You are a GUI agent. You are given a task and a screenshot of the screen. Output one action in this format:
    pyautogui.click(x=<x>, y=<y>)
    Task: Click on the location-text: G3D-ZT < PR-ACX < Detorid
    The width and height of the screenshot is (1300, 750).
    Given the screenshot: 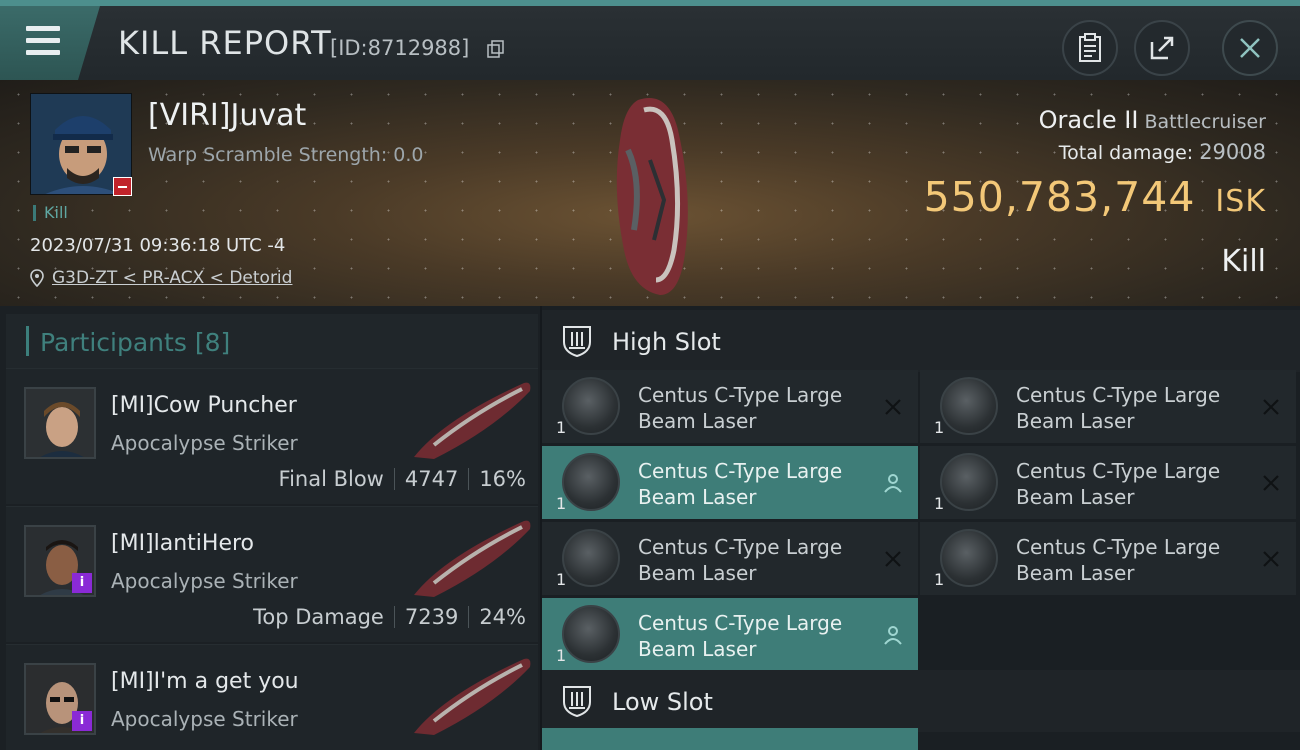 What is the action you would take?
    pyautogui.click(x=172, y=278)
    